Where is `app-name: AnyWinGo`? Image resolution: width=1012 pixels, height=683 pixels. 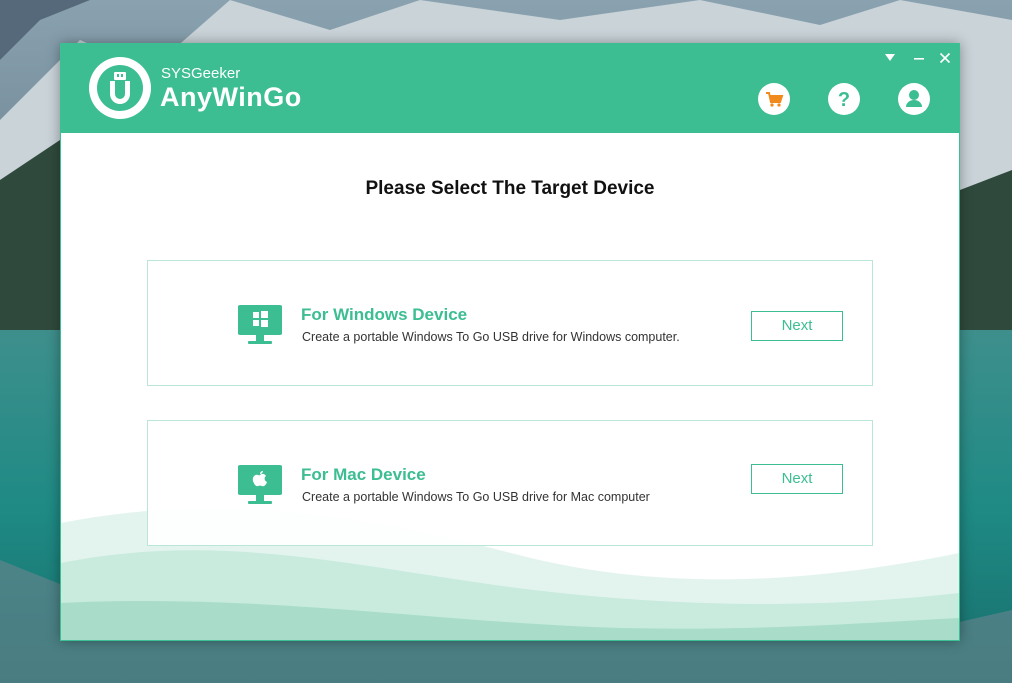 app-name: AnyWinGo is located at coordinates (231, 97).